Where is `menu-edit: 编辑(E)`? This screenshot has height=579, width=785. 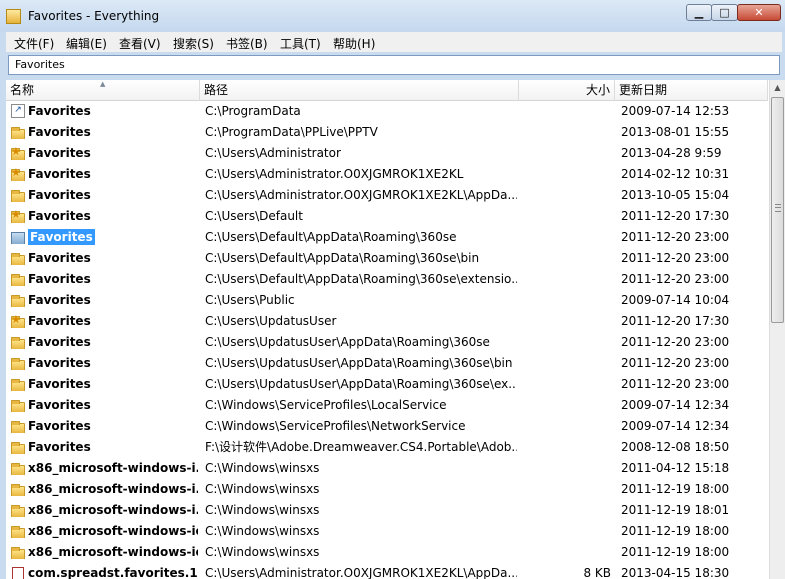
menu-edit: 编辑(E) is located at coordinates (86, 43).